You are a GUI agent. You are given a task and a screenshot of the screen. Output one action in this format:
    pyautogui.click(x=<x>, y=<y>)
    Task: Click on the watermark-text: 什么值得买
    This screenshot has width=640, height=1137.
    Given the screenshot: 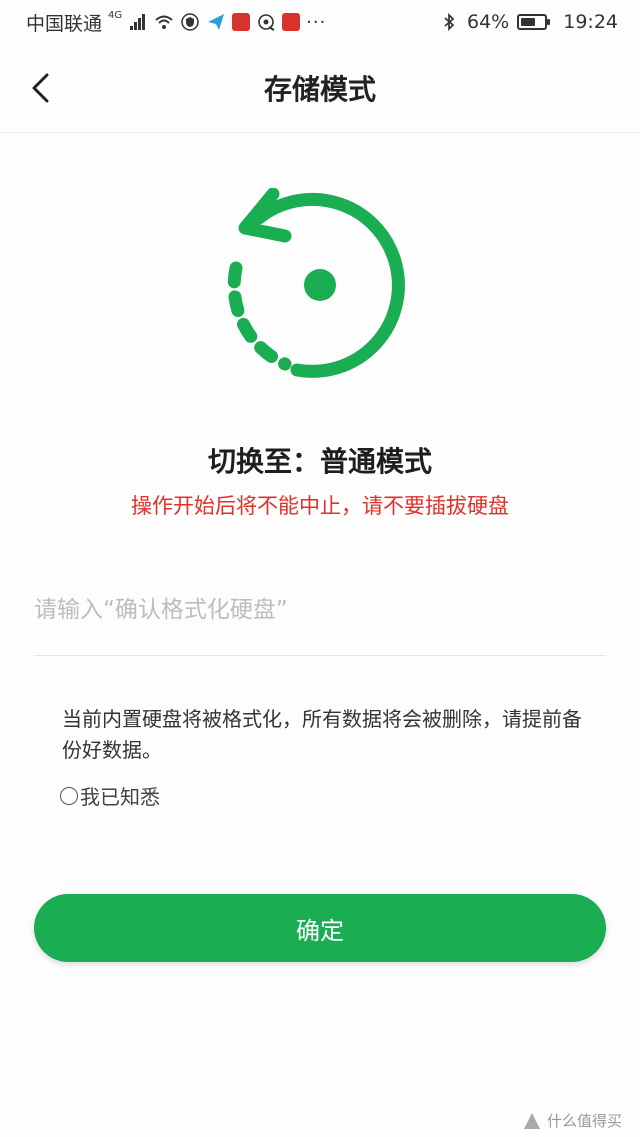 What is the action you would take?
    pyautogui.click(x=584, y=1121)
    